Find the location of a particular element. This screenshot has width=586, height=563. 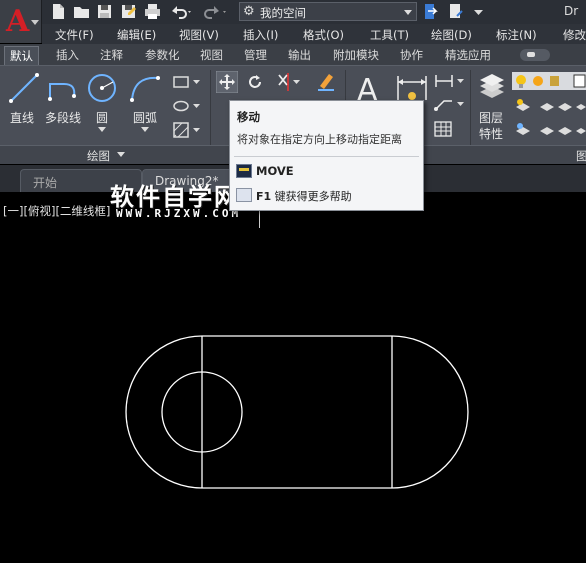

tool-arc-label: 圆弧 is located at coordinates (145, 118).